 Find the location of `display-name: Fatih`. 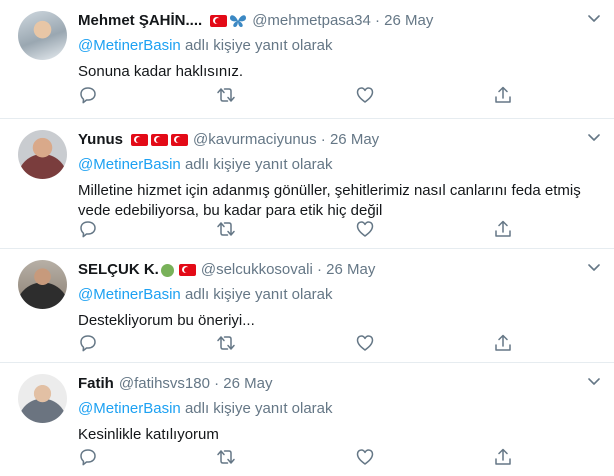

display-name: Fatih is located at coordinates (96, 384).